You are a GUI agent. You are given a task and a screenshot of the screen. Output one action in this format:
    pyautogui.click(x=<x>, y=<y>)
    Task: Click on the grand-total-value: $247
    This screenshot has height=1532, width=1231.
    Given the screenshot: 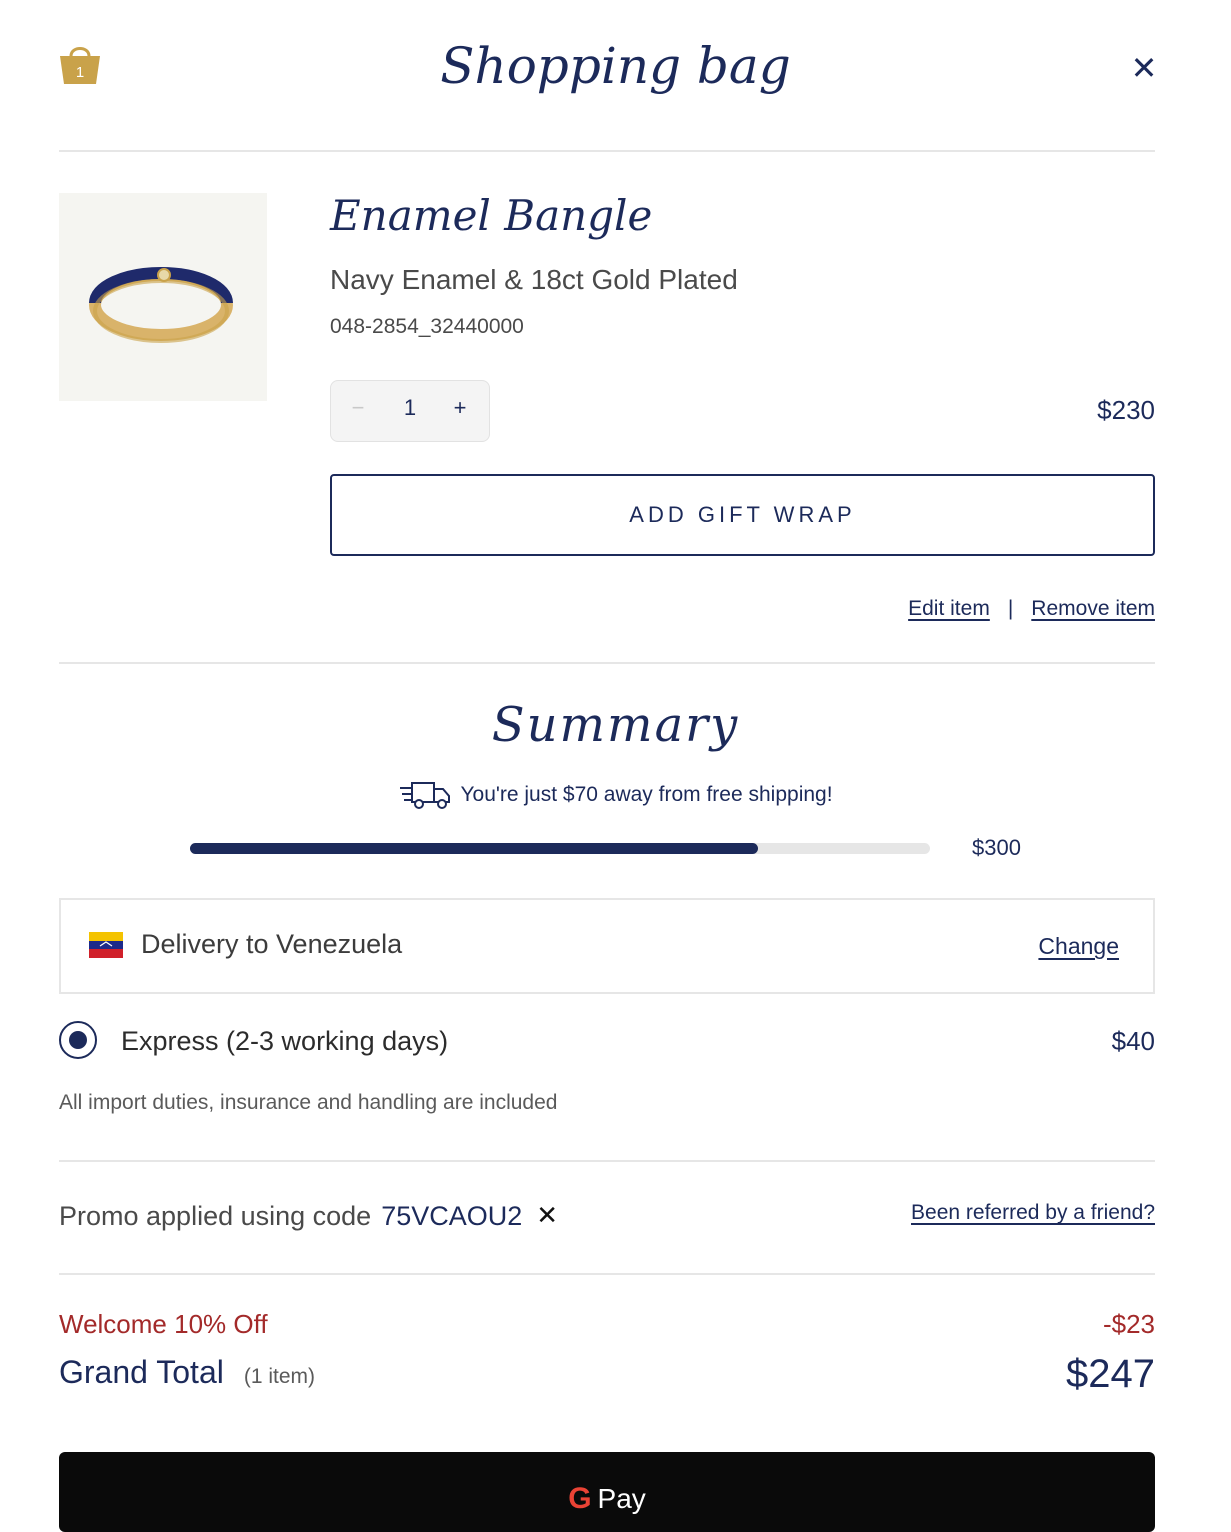 What is the action you would take?
    pyautogui.click(x=1110, y=1374)
    